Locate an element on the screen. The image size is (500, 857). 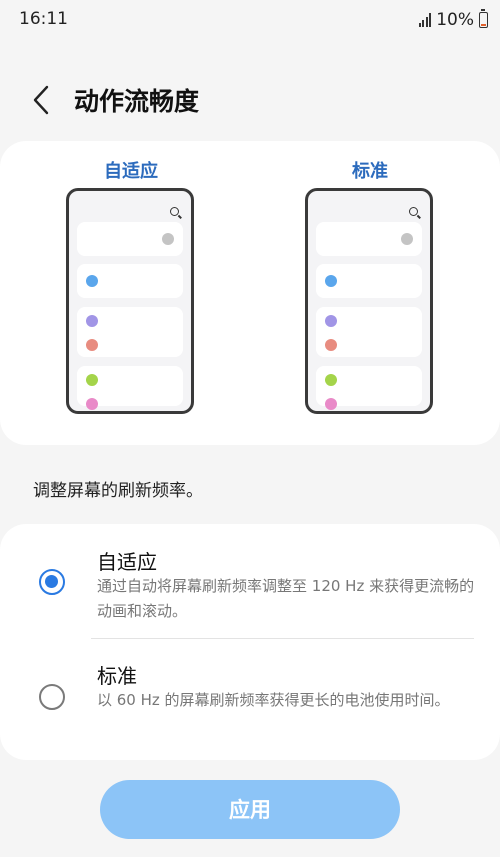
option-standard-description: 以 60 Hz 的屏幕刷新频率获得更长的电池使用时间。 is located at coordinates (273, 700).